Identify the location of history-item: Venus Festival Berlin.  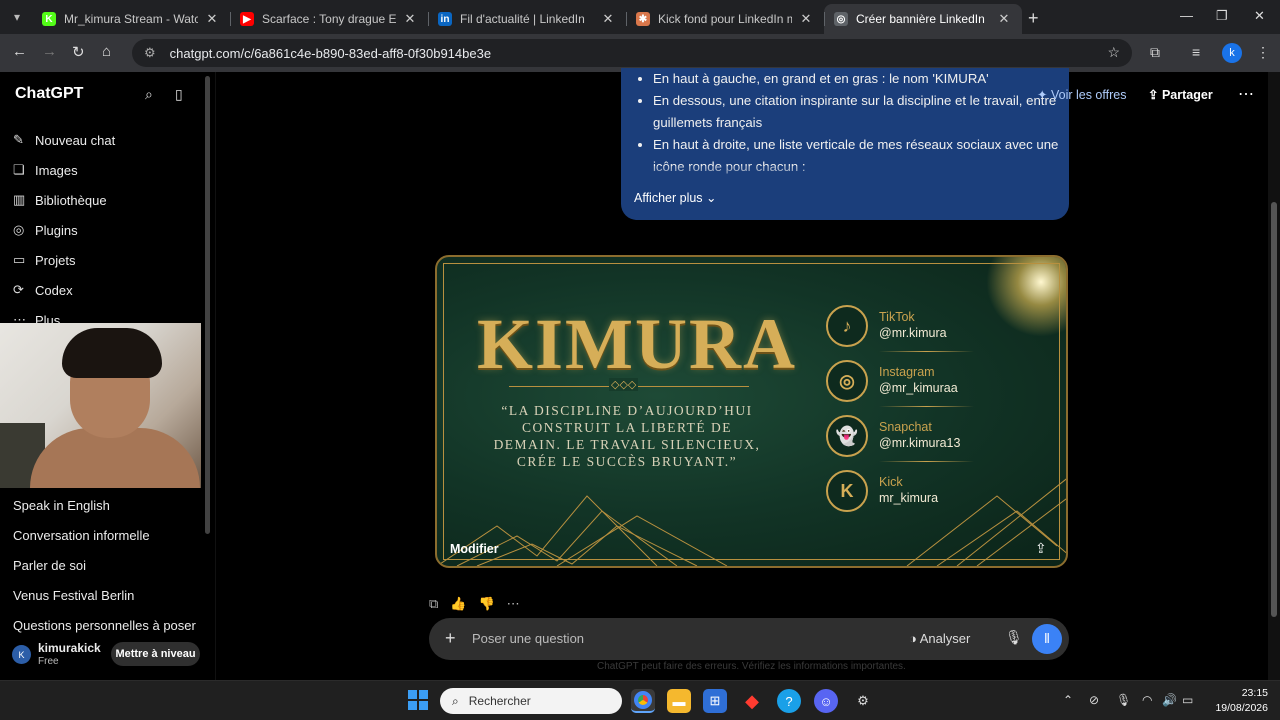
(104, 595).